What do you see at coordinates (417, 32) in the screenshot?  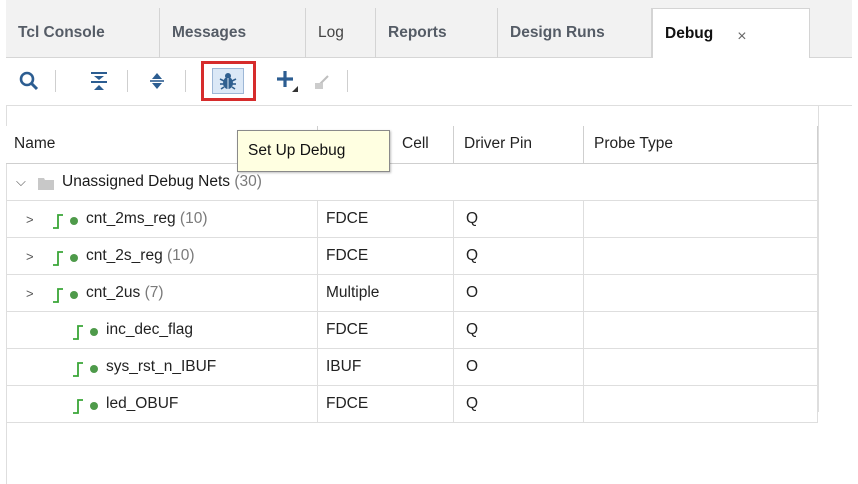 I see `tab-label: Reports` at bounding box center [417, 32].